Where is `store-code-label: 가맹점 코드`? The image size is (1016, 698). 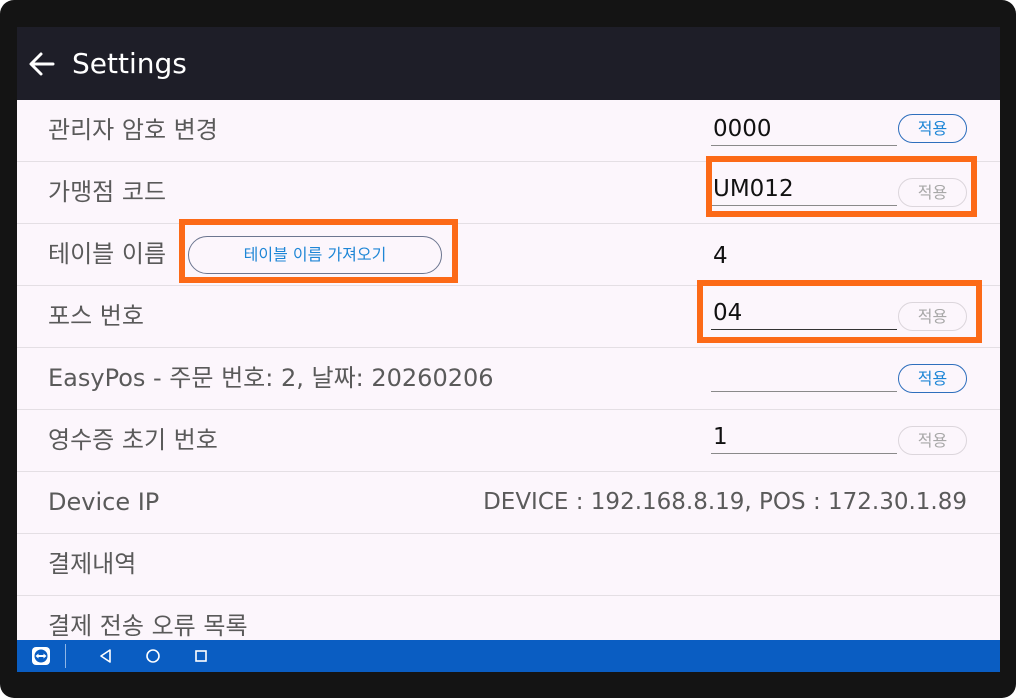
store-code-label: 가맹점 코드 is located at coordinates (107, 192).